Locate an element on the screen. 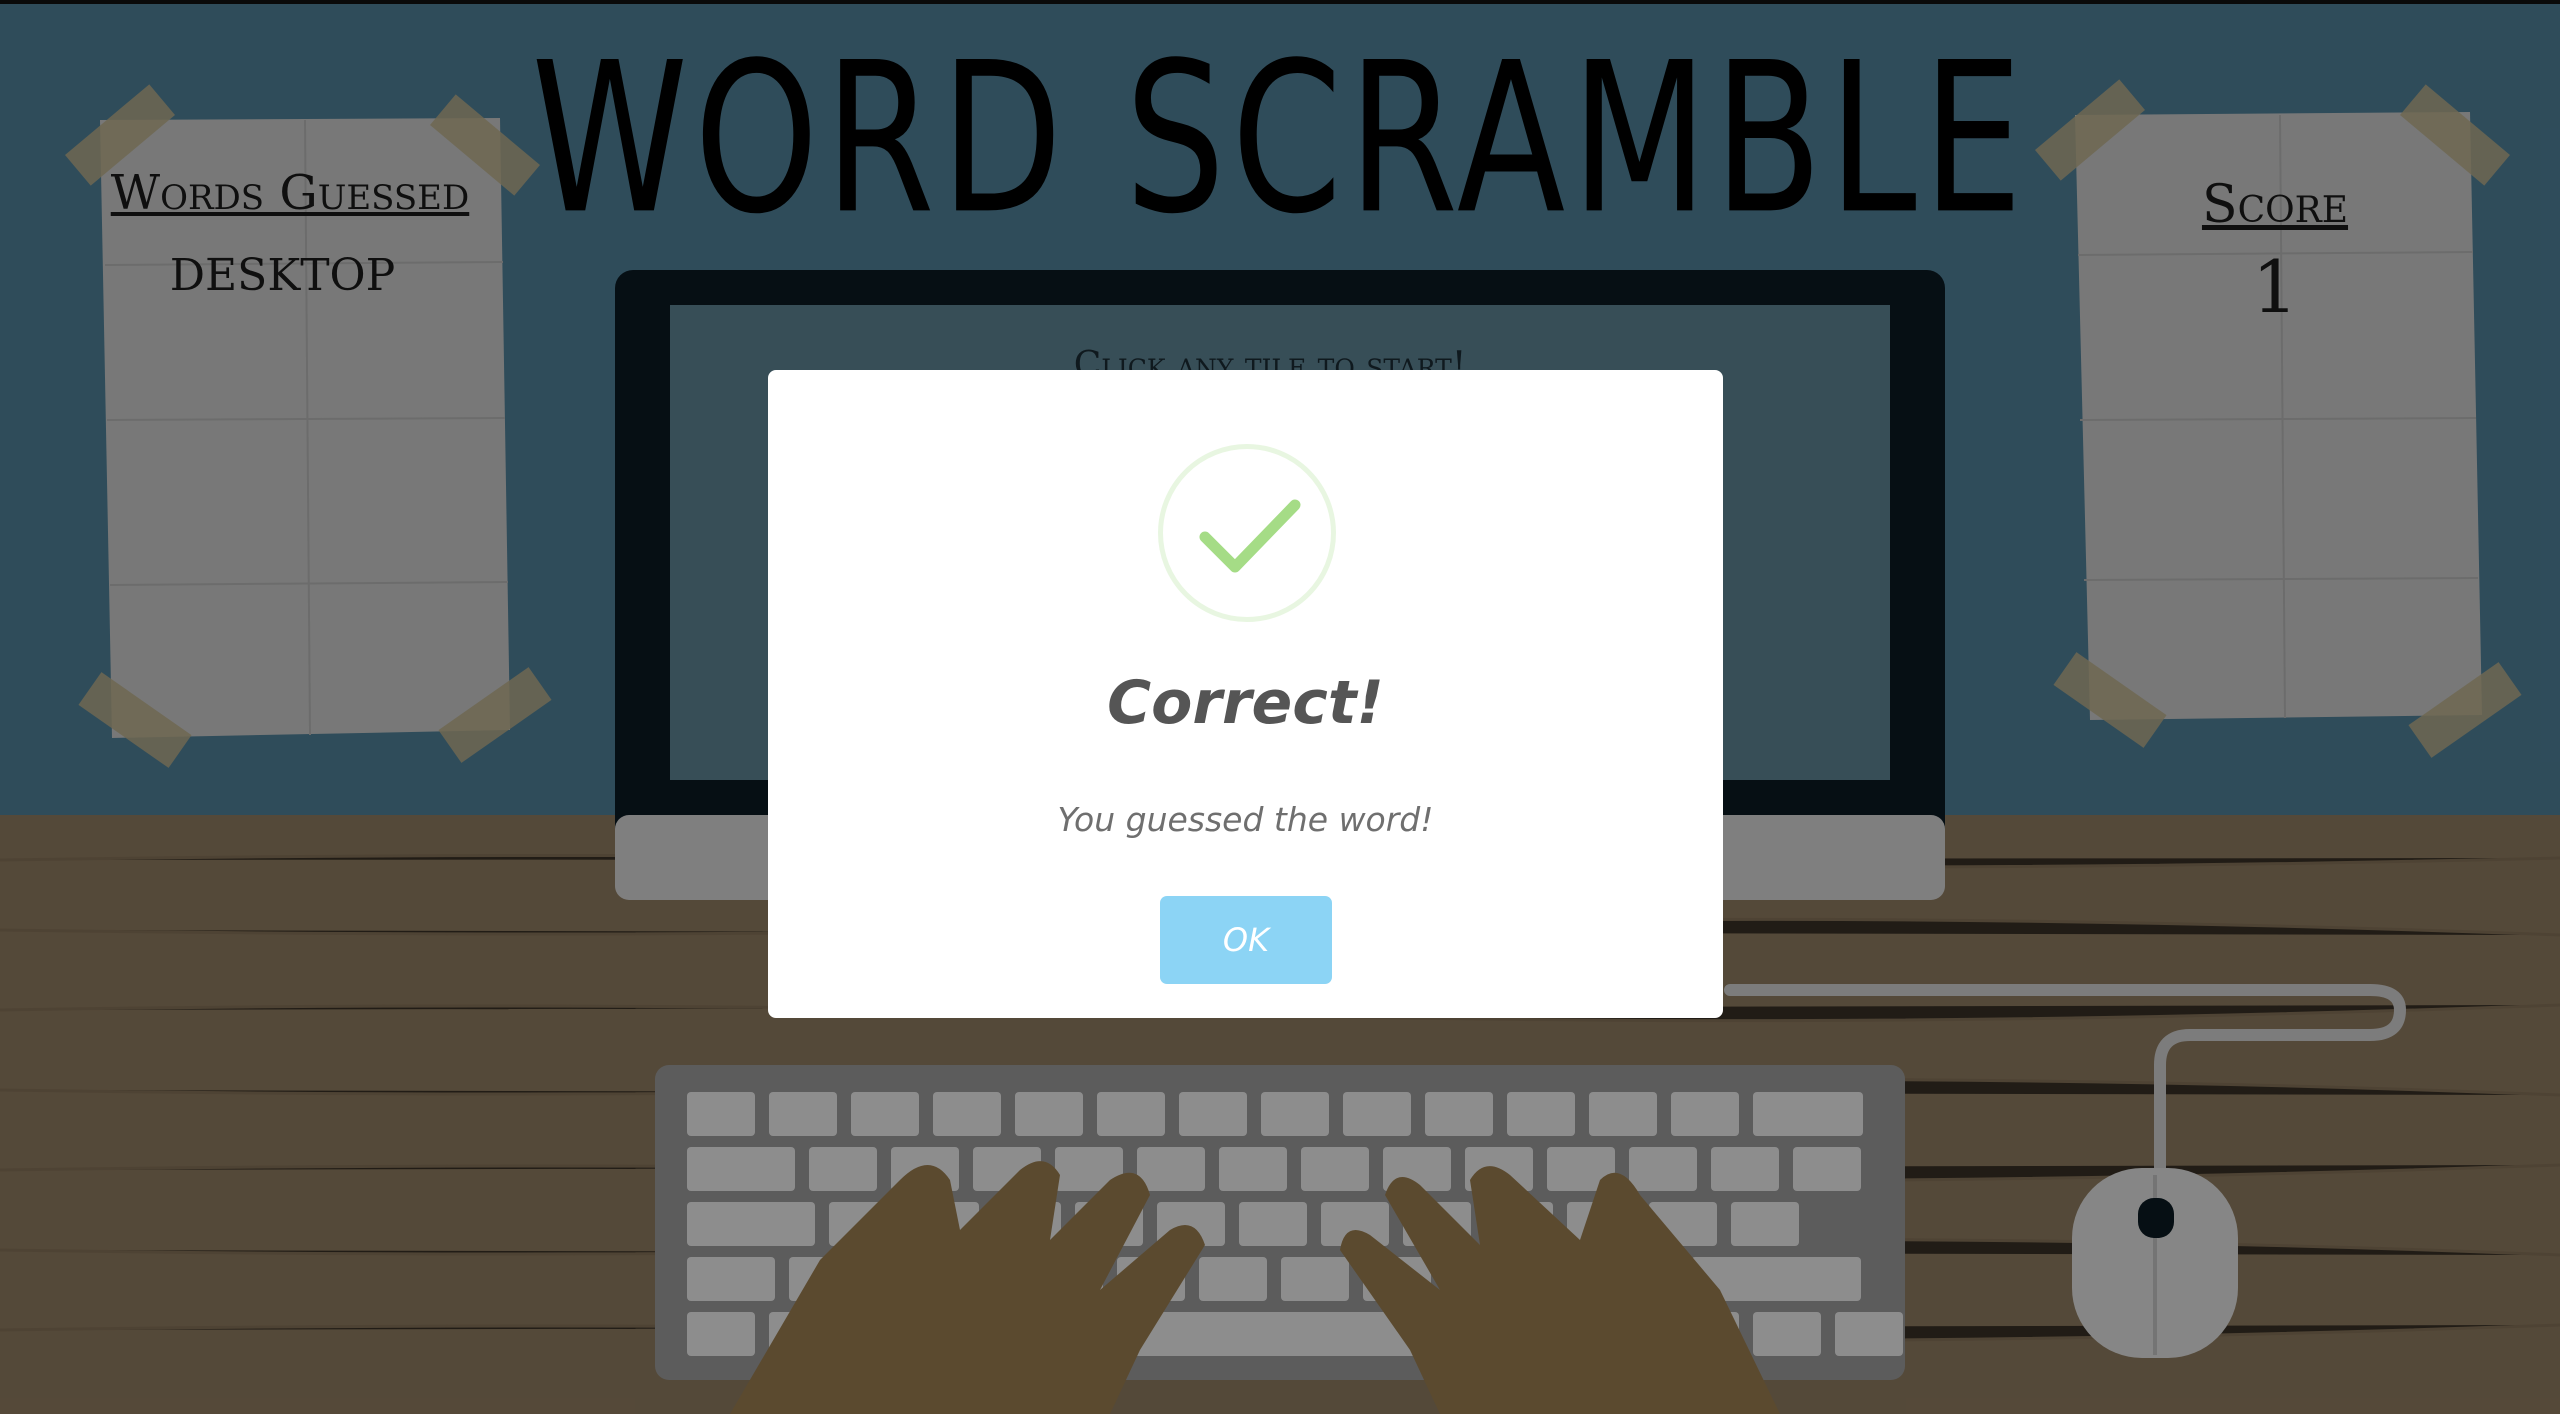 The width and height of the screenshot is (2560, 1414). success-icon-ring is located at coordinates (1247, 533).